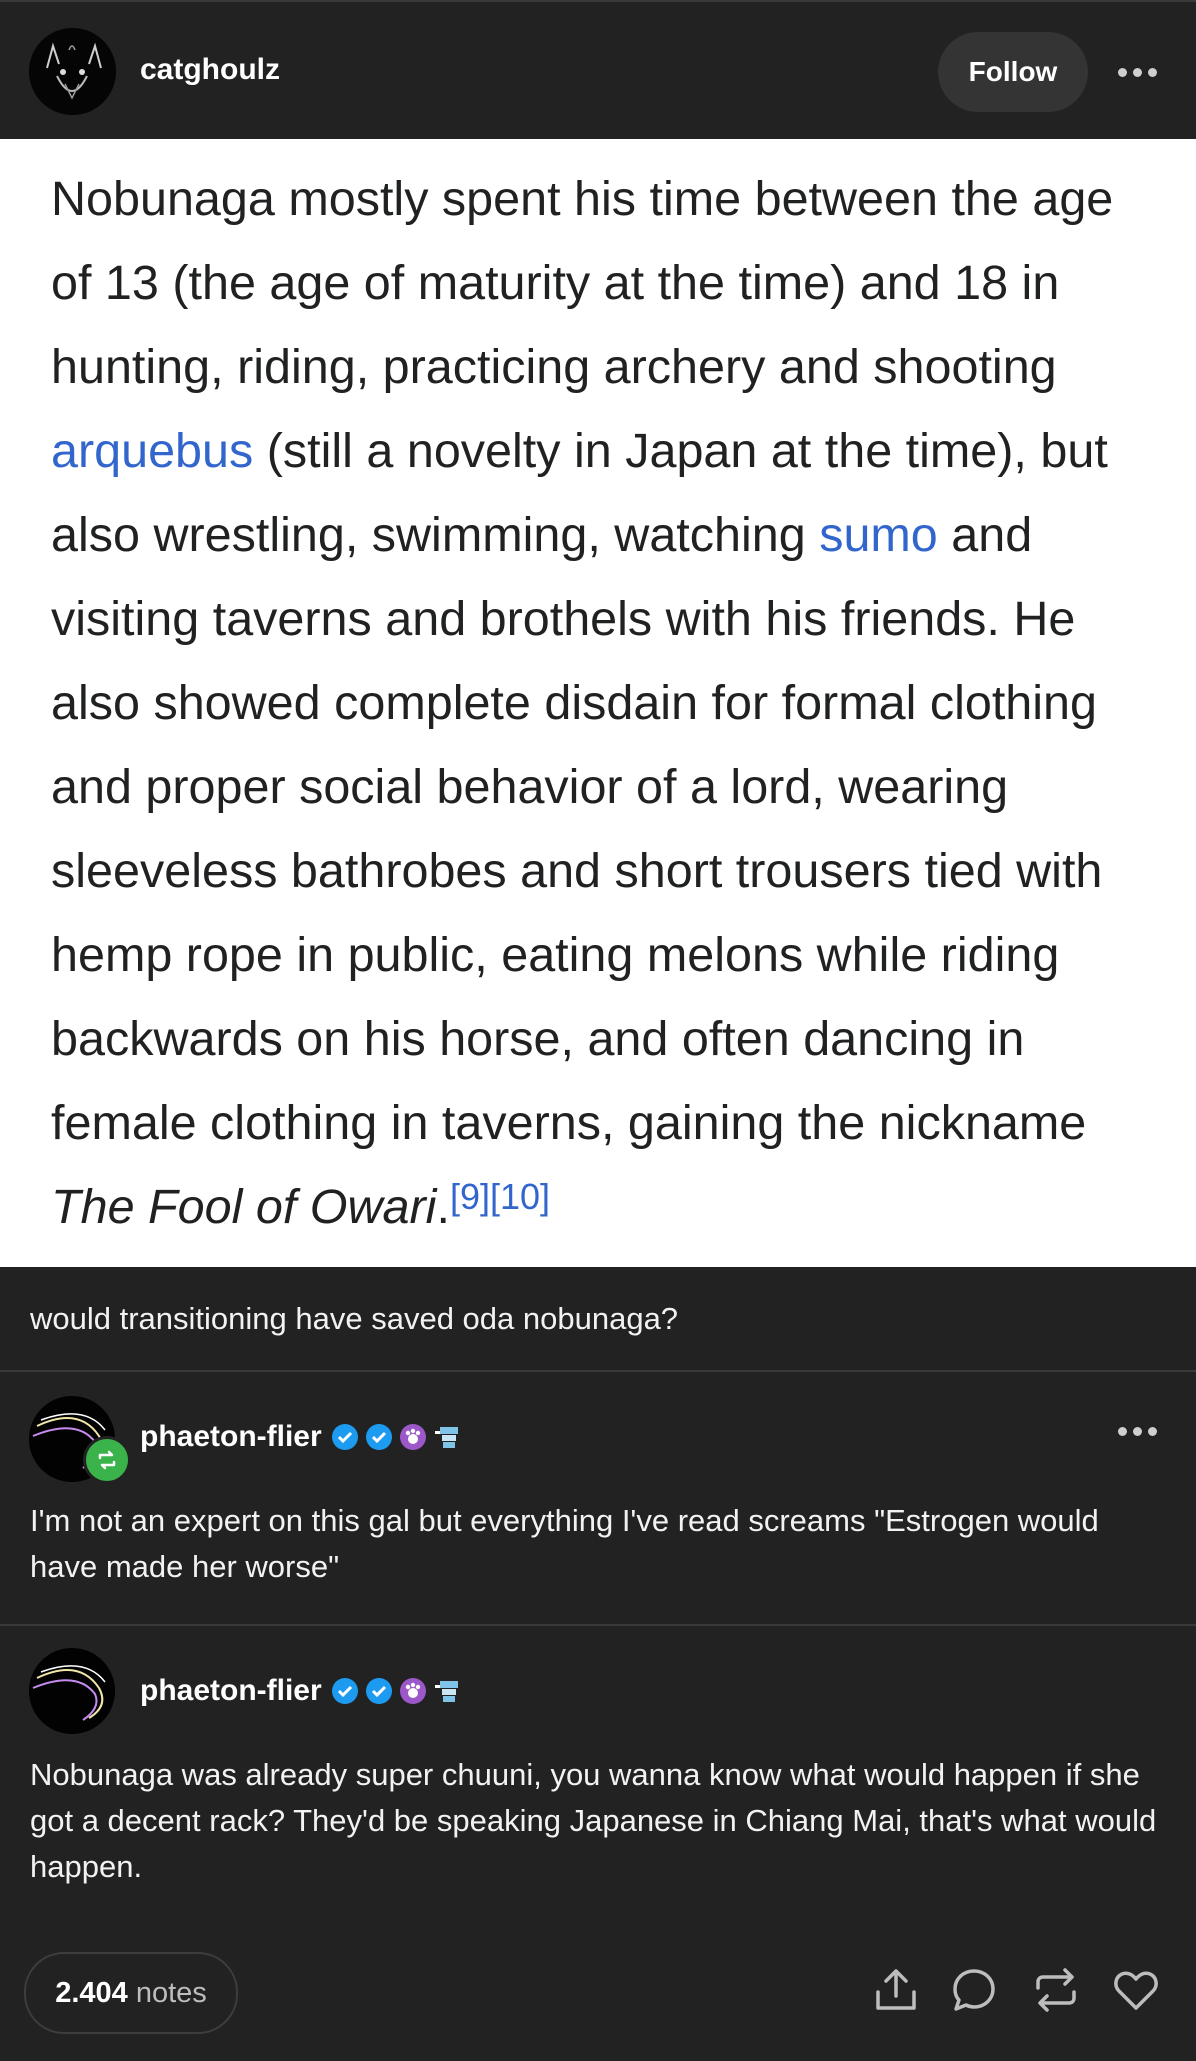 The image size is (1196, 2061). Describe the element at coordinates (131, 1993) in the screenshot. I see `notes-button: 2.404 notes` at that location.